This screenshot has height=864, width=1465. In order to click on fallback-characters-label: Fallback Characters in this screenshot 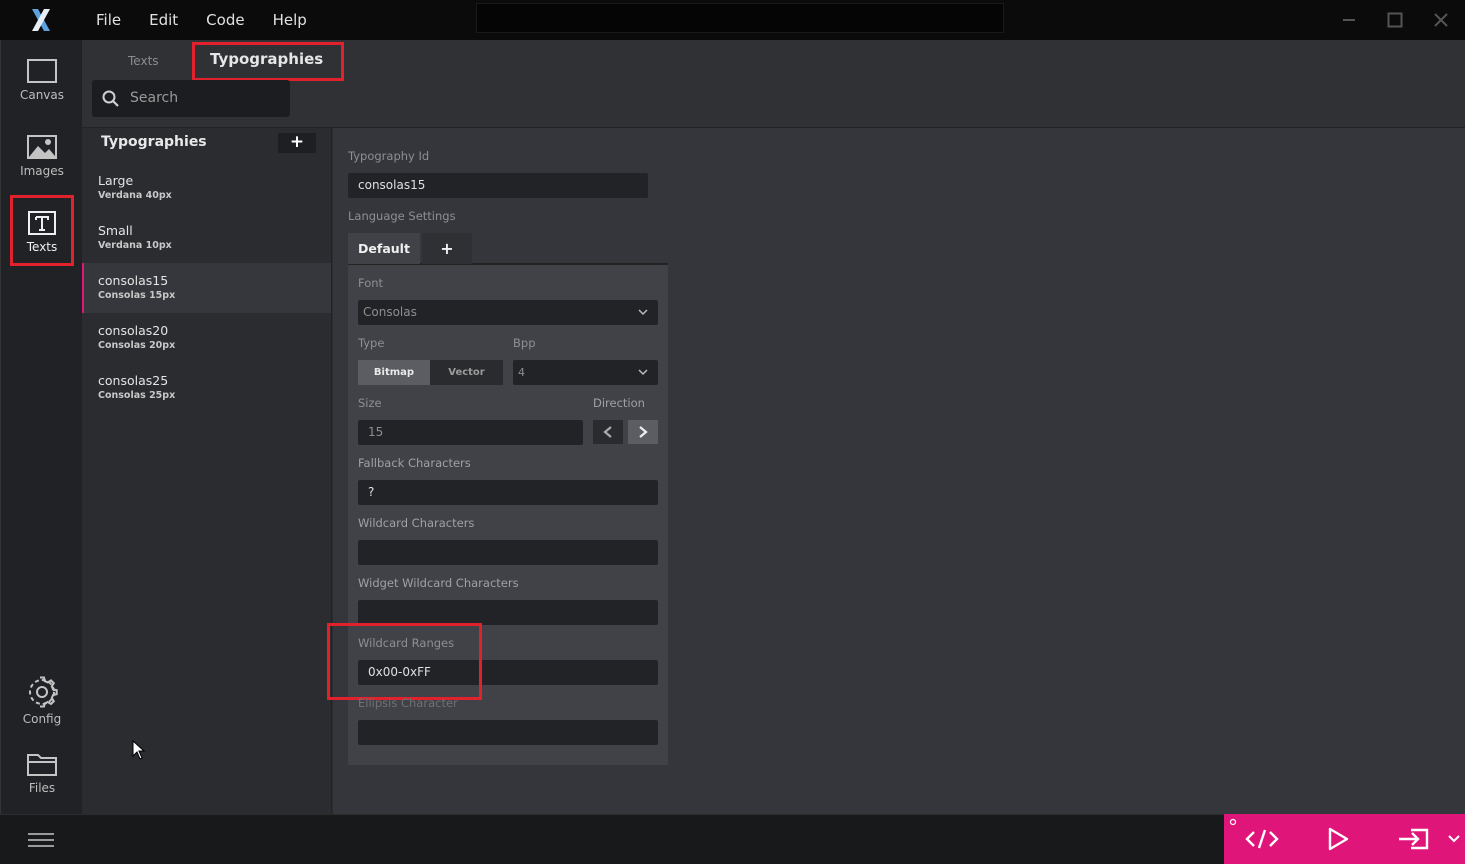, I will do `click(414, 463)`.